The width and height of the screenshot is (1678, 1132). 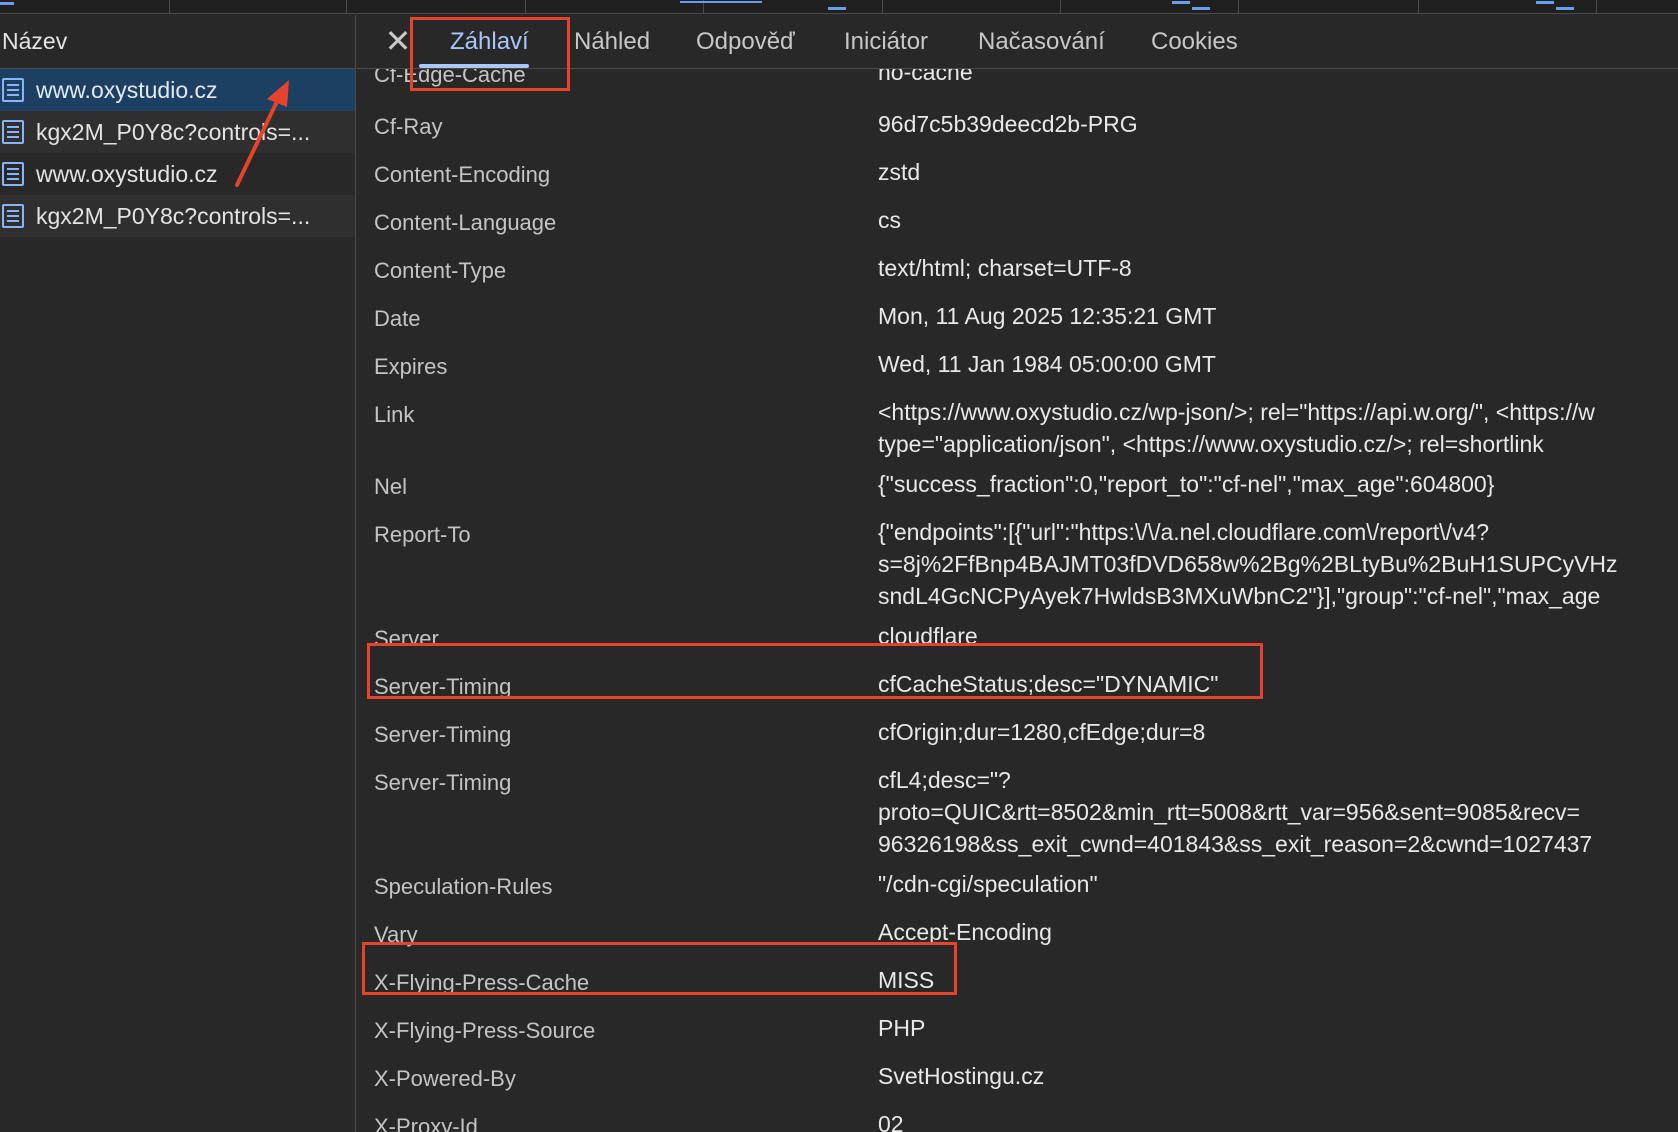 What do you see at coordinates (886, 42) in the screenshot?
I see `tab-initiator: Iniciátor` at bounding box center [886, 42].